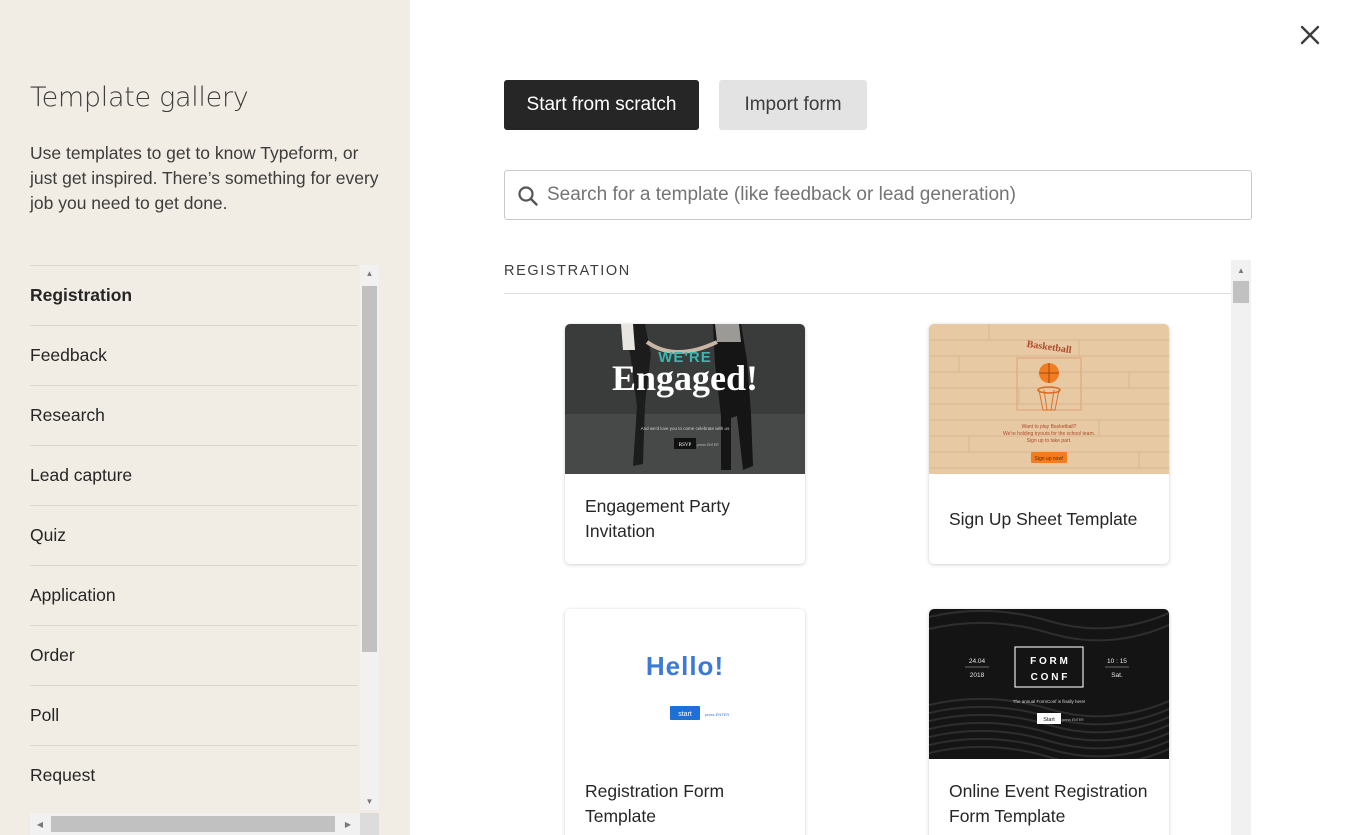 This screenshot has height=835, width=1345. I want to click on category-label: Registration, so click(81, 295).